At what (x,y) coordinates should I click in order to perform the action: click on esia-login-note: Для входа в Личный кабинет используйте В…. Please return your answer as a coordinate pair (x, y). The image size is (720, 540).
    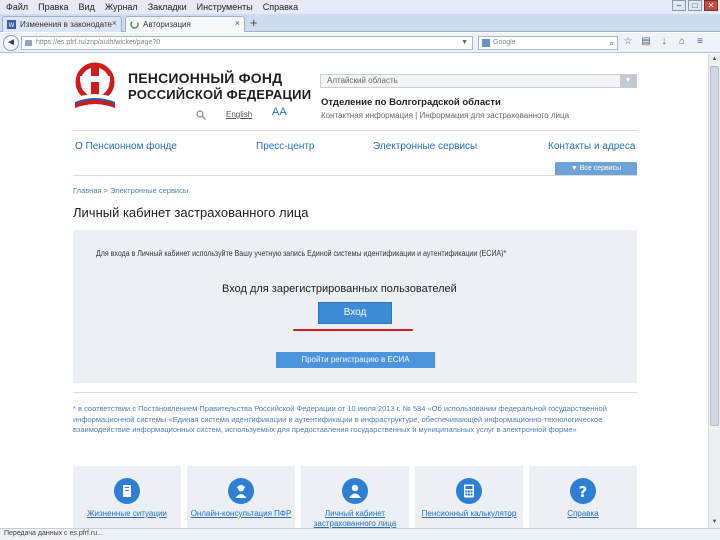
    Looking at the image, I should click on (301, 253).